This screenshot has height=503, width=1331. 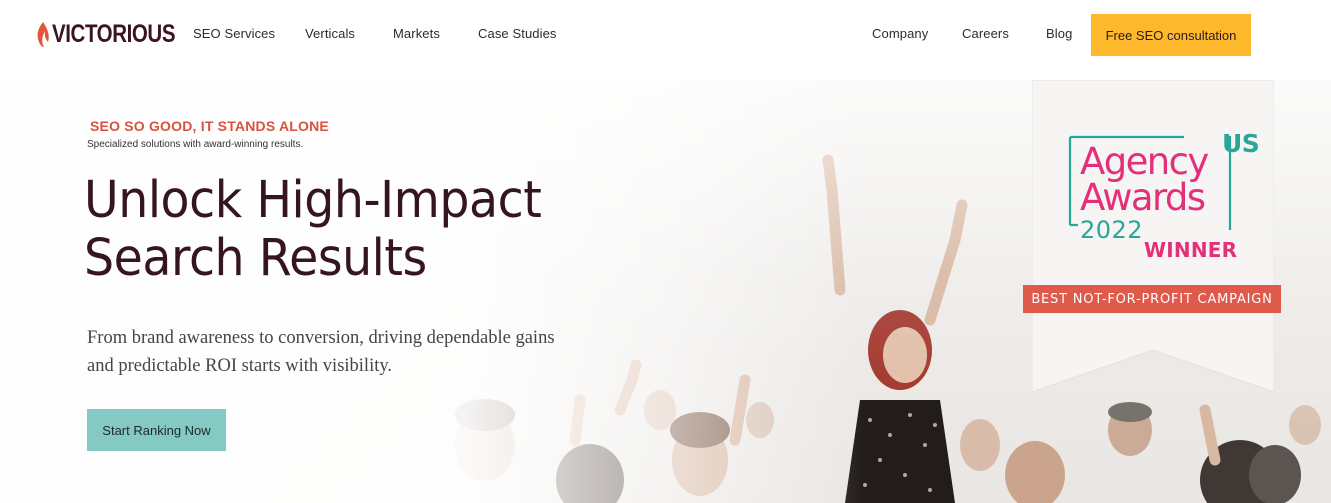 I want to click on nav-careers: Careers, so click(x=985, y=33).